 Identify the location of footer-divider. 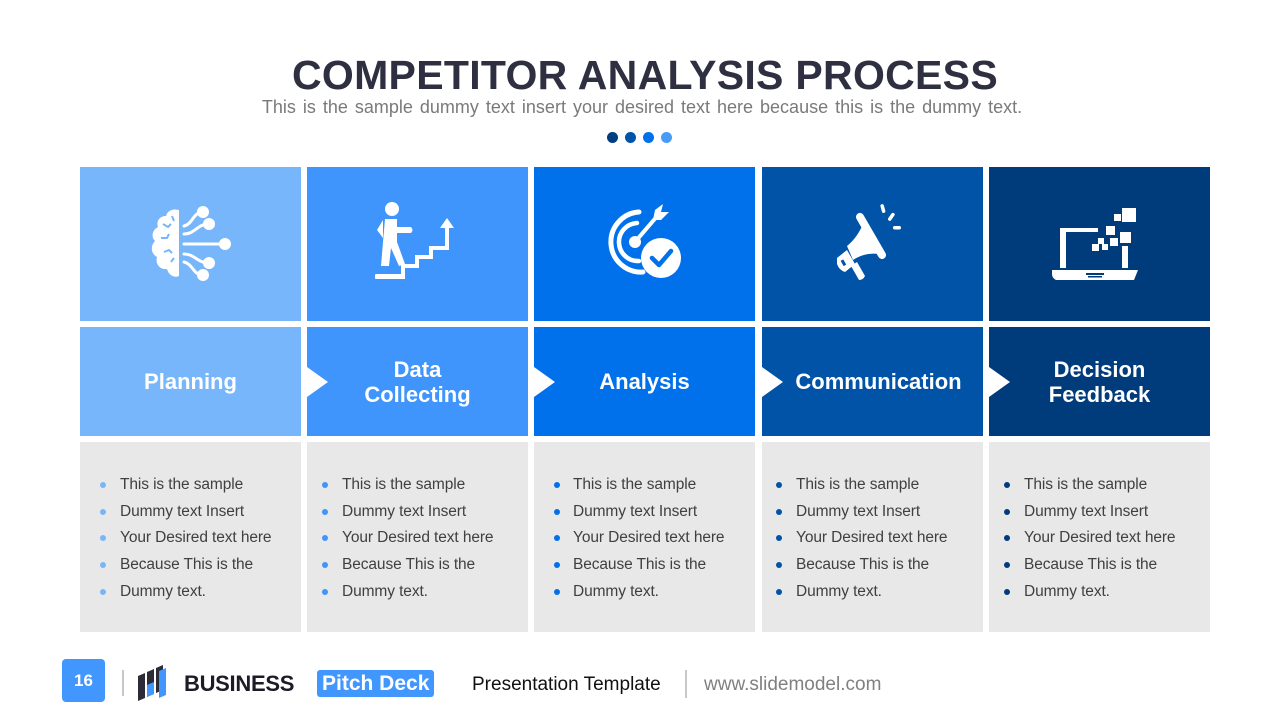
(123, 683).